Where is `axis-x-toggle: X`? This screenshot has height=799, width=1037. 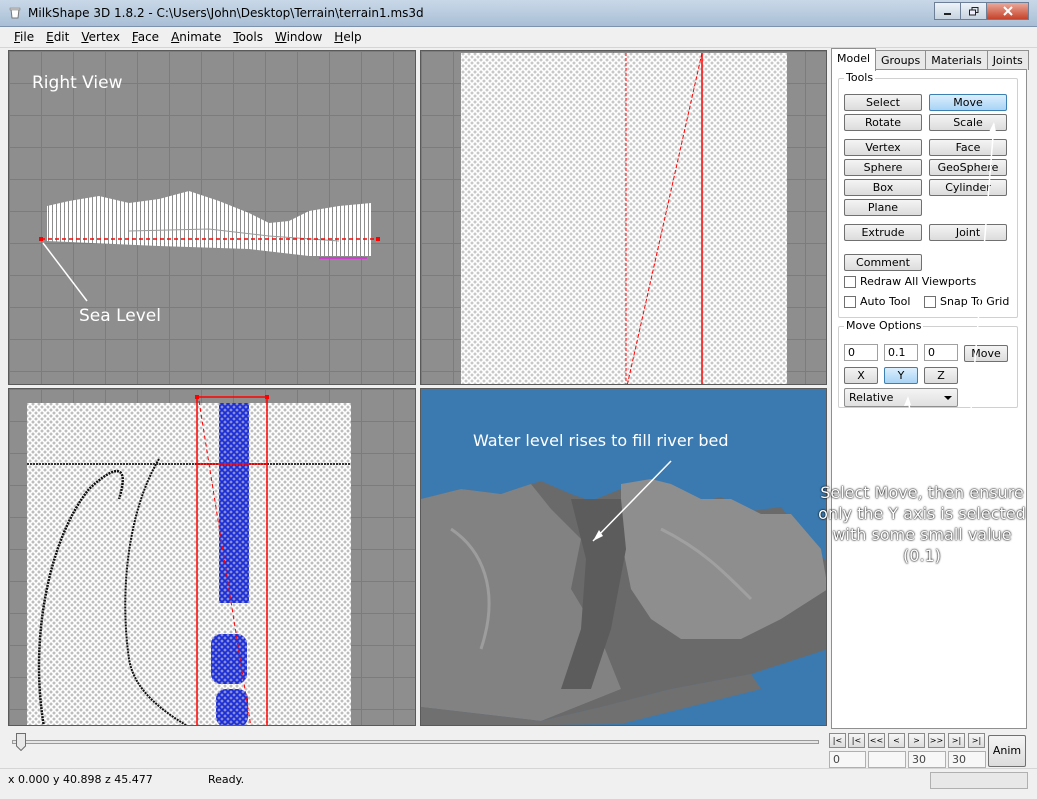
axis-x-toggle: X is located at coordinates (861, 375).